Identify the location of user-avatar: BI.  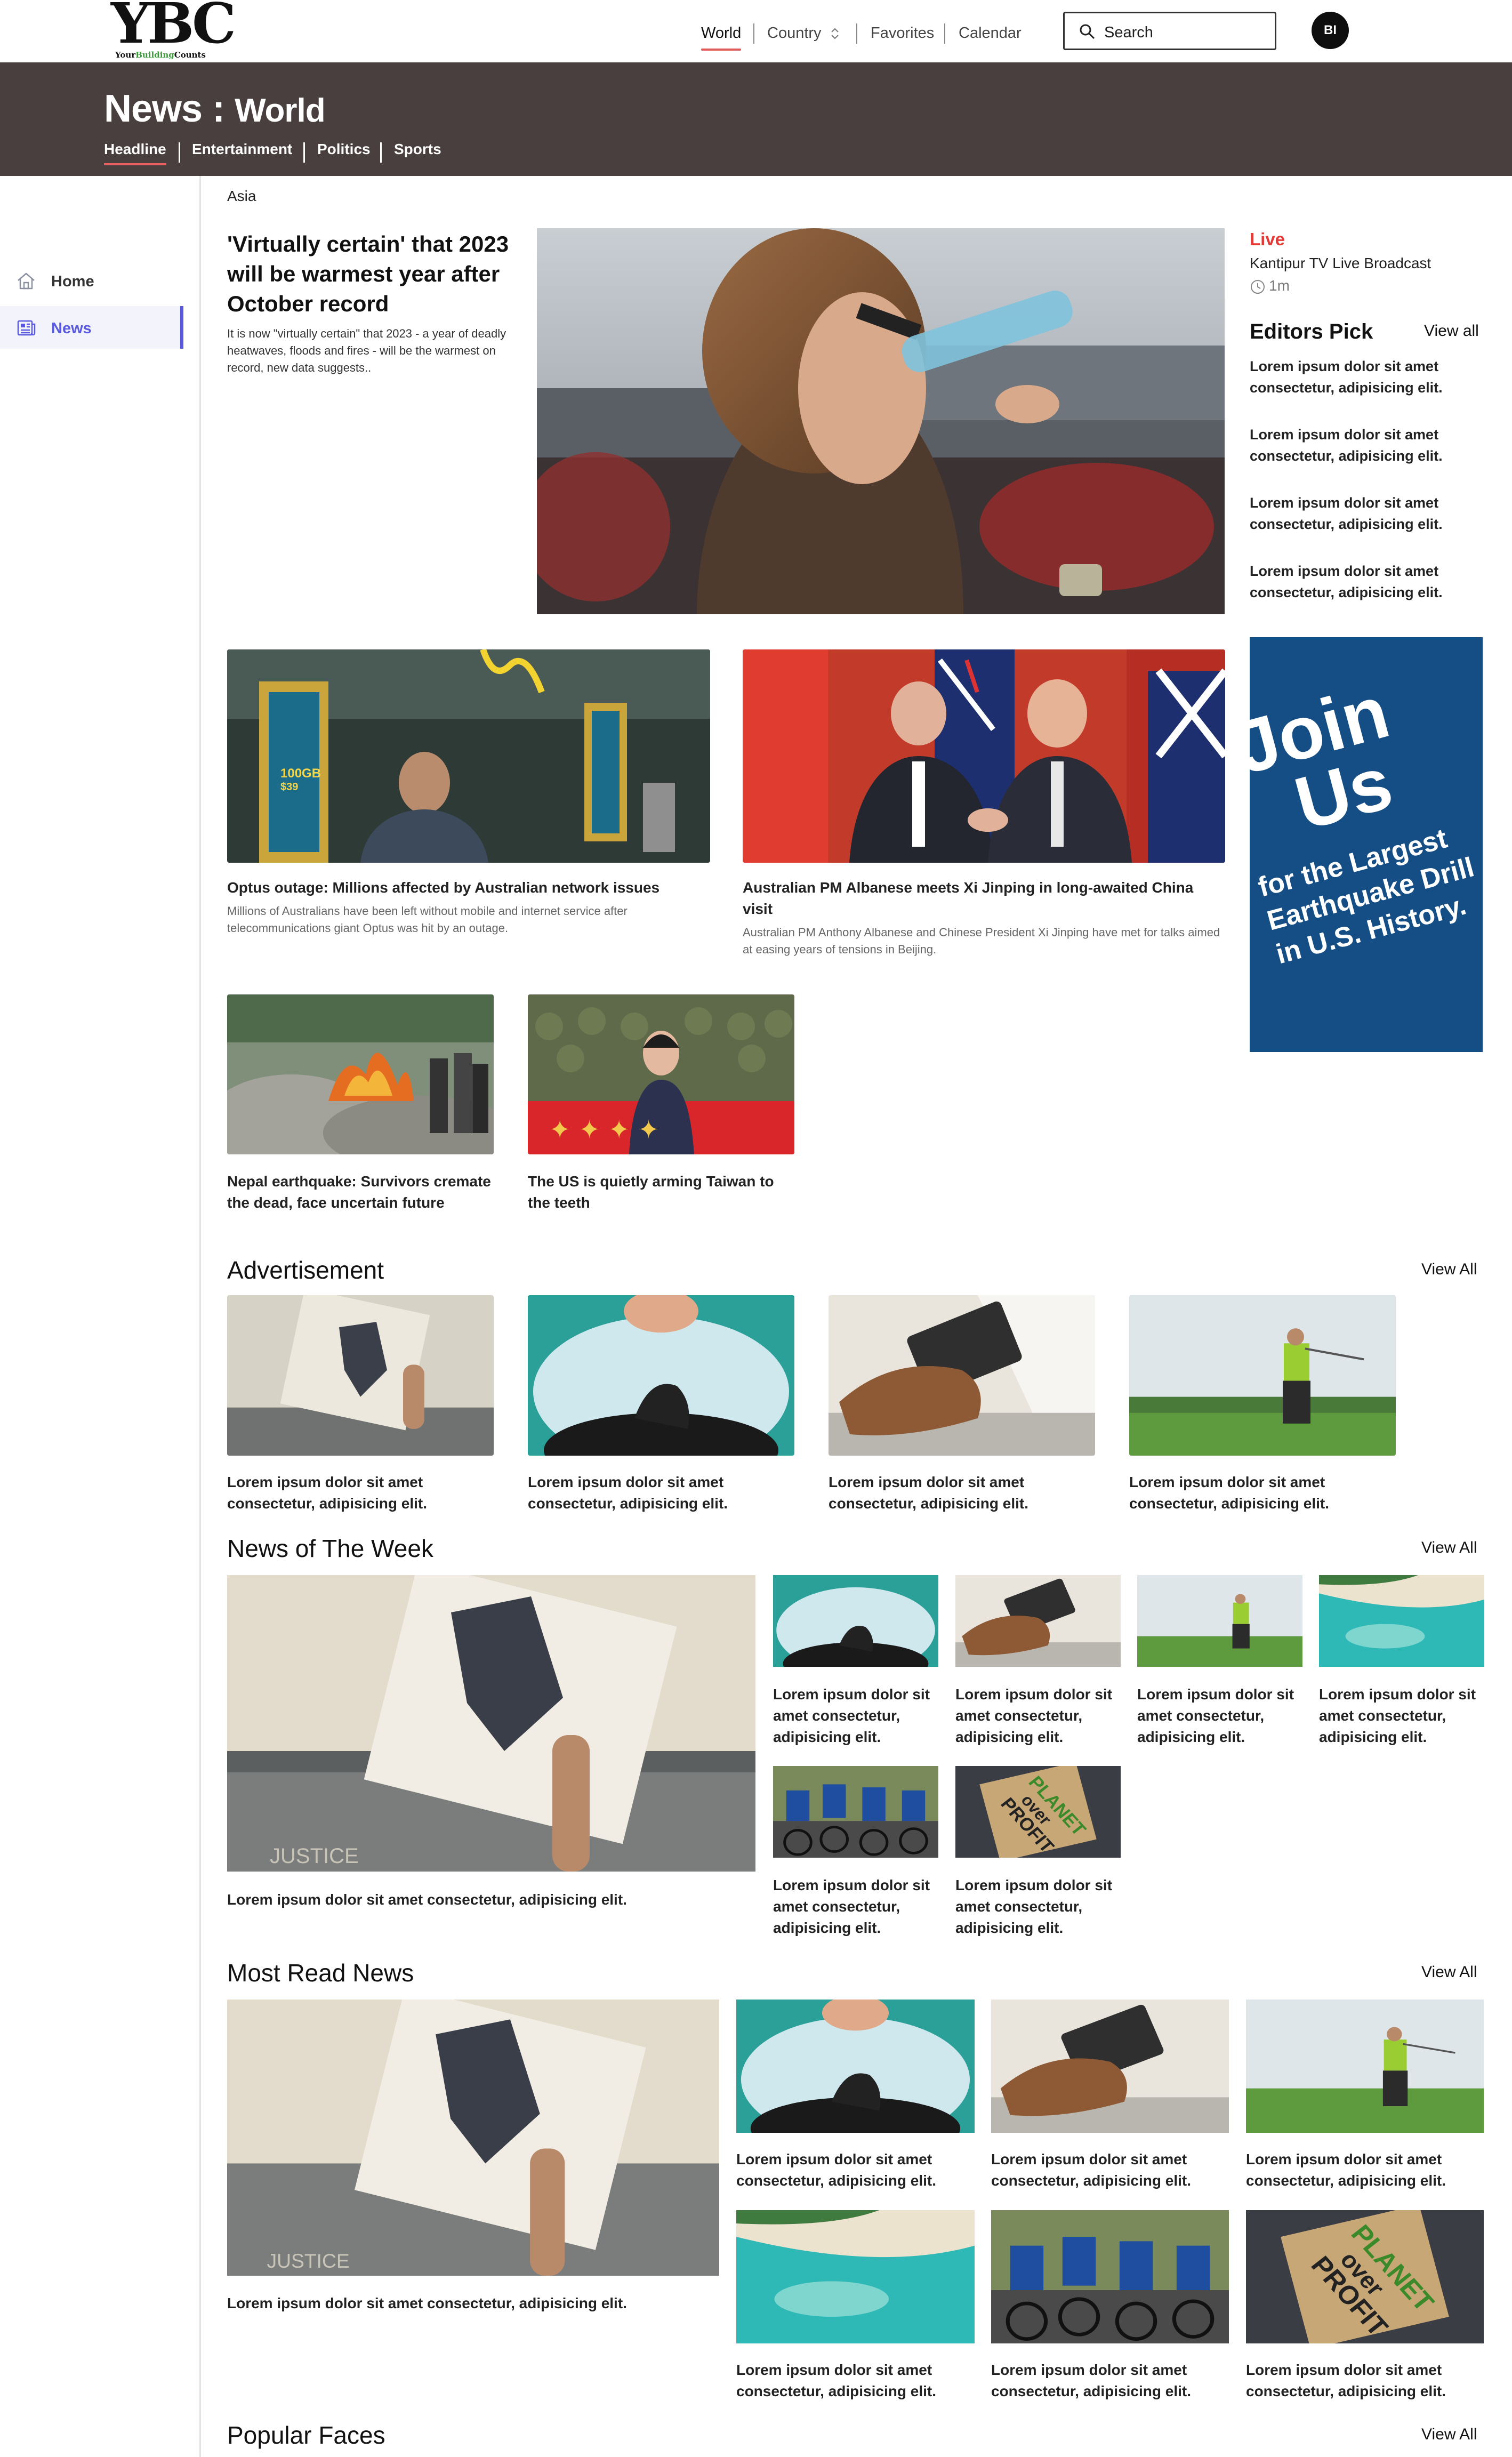
(1330, 30).